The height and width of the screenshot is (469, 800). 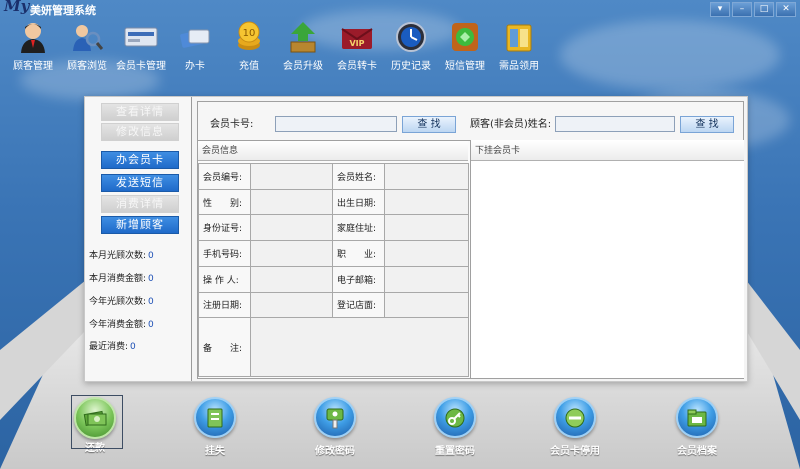 I want to click on card-icon, so click(x=141, y=37).